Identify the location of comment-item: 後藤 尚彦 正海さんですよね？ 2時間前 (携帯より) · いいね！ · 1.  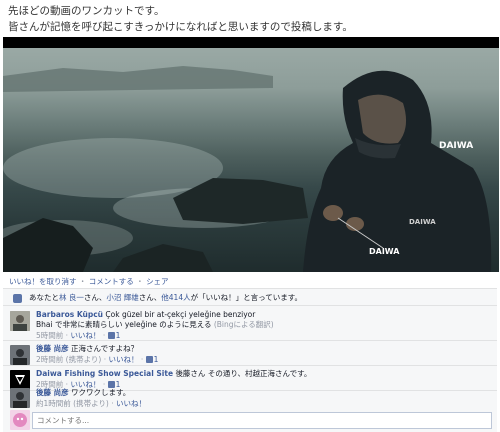
(250, 353).